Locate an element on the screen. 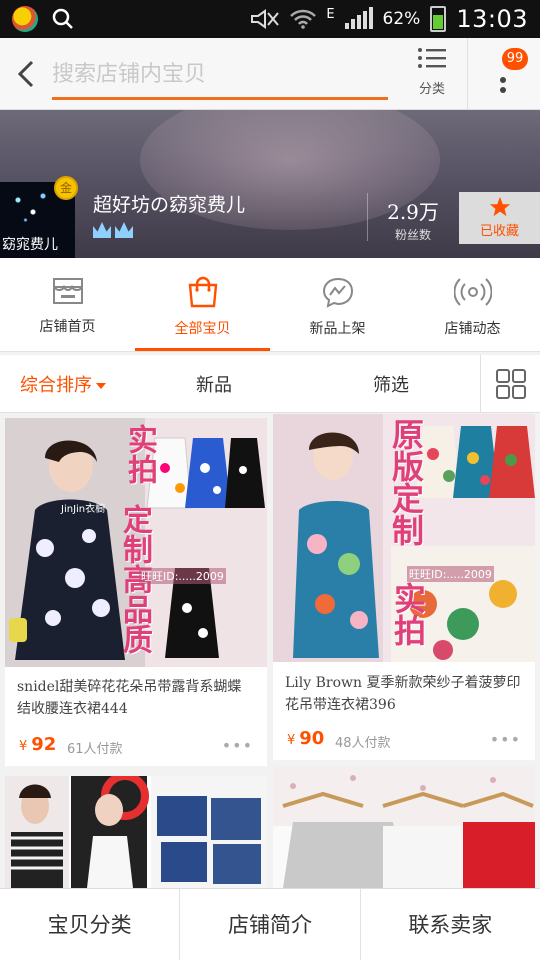 The width and height of the screenshot is (540, 960). clock: 13:03 is located at coordinates (492, 19).